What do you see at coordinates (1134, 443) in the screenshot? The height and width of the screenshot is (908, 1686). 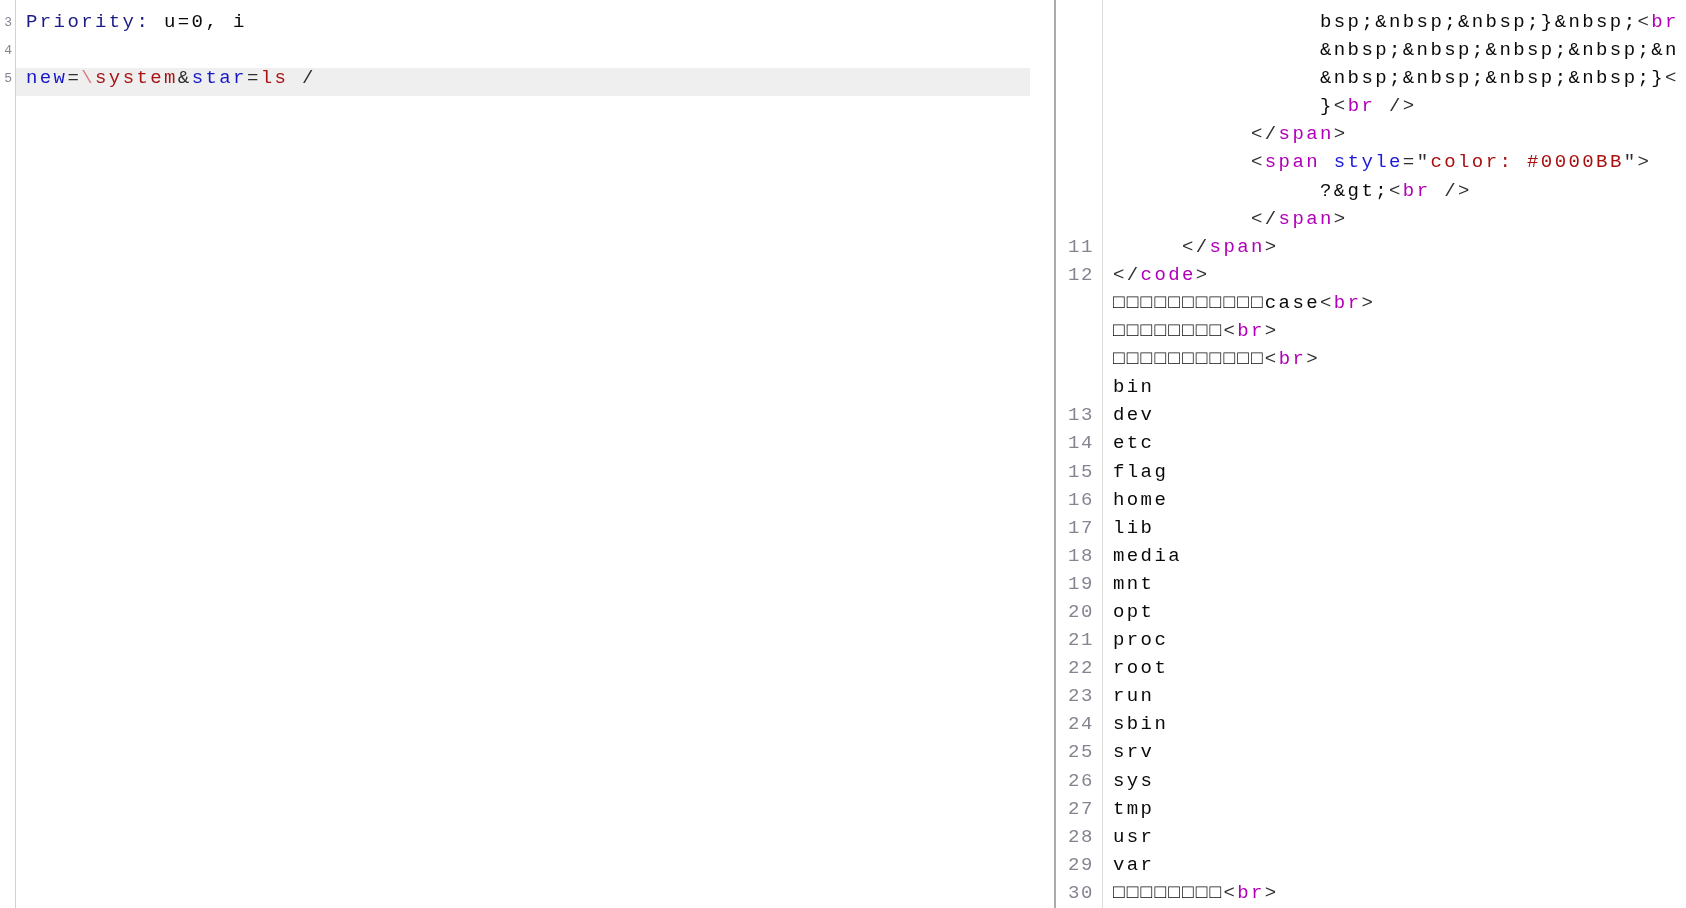 I see `code-line: etc` at bounding box center [1134, 443].